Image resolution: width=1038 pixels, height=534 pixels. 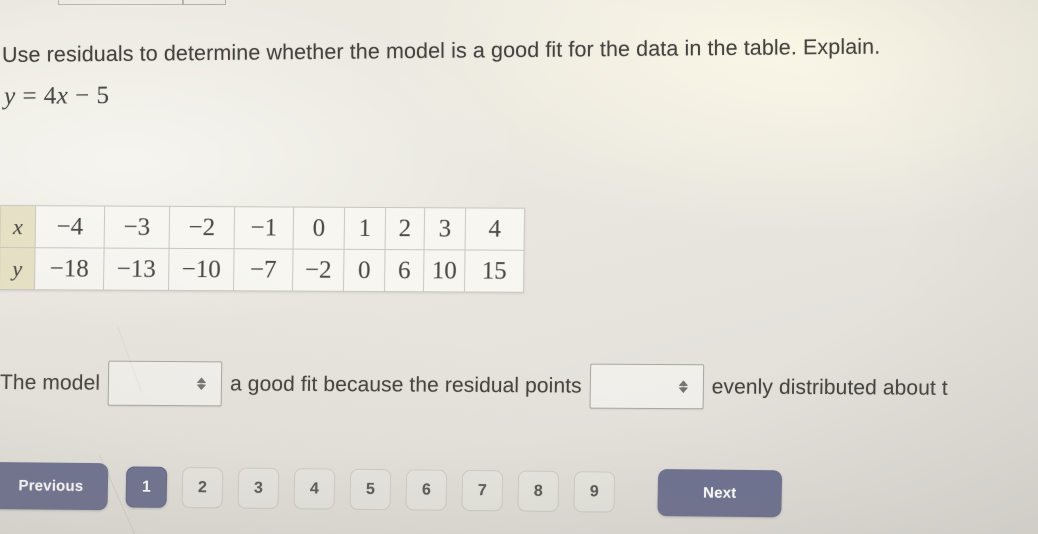 What do you see at coordinates (18, 268) in the screenshot?
I see `row-label-y: y` at bounding box center [18, 268].